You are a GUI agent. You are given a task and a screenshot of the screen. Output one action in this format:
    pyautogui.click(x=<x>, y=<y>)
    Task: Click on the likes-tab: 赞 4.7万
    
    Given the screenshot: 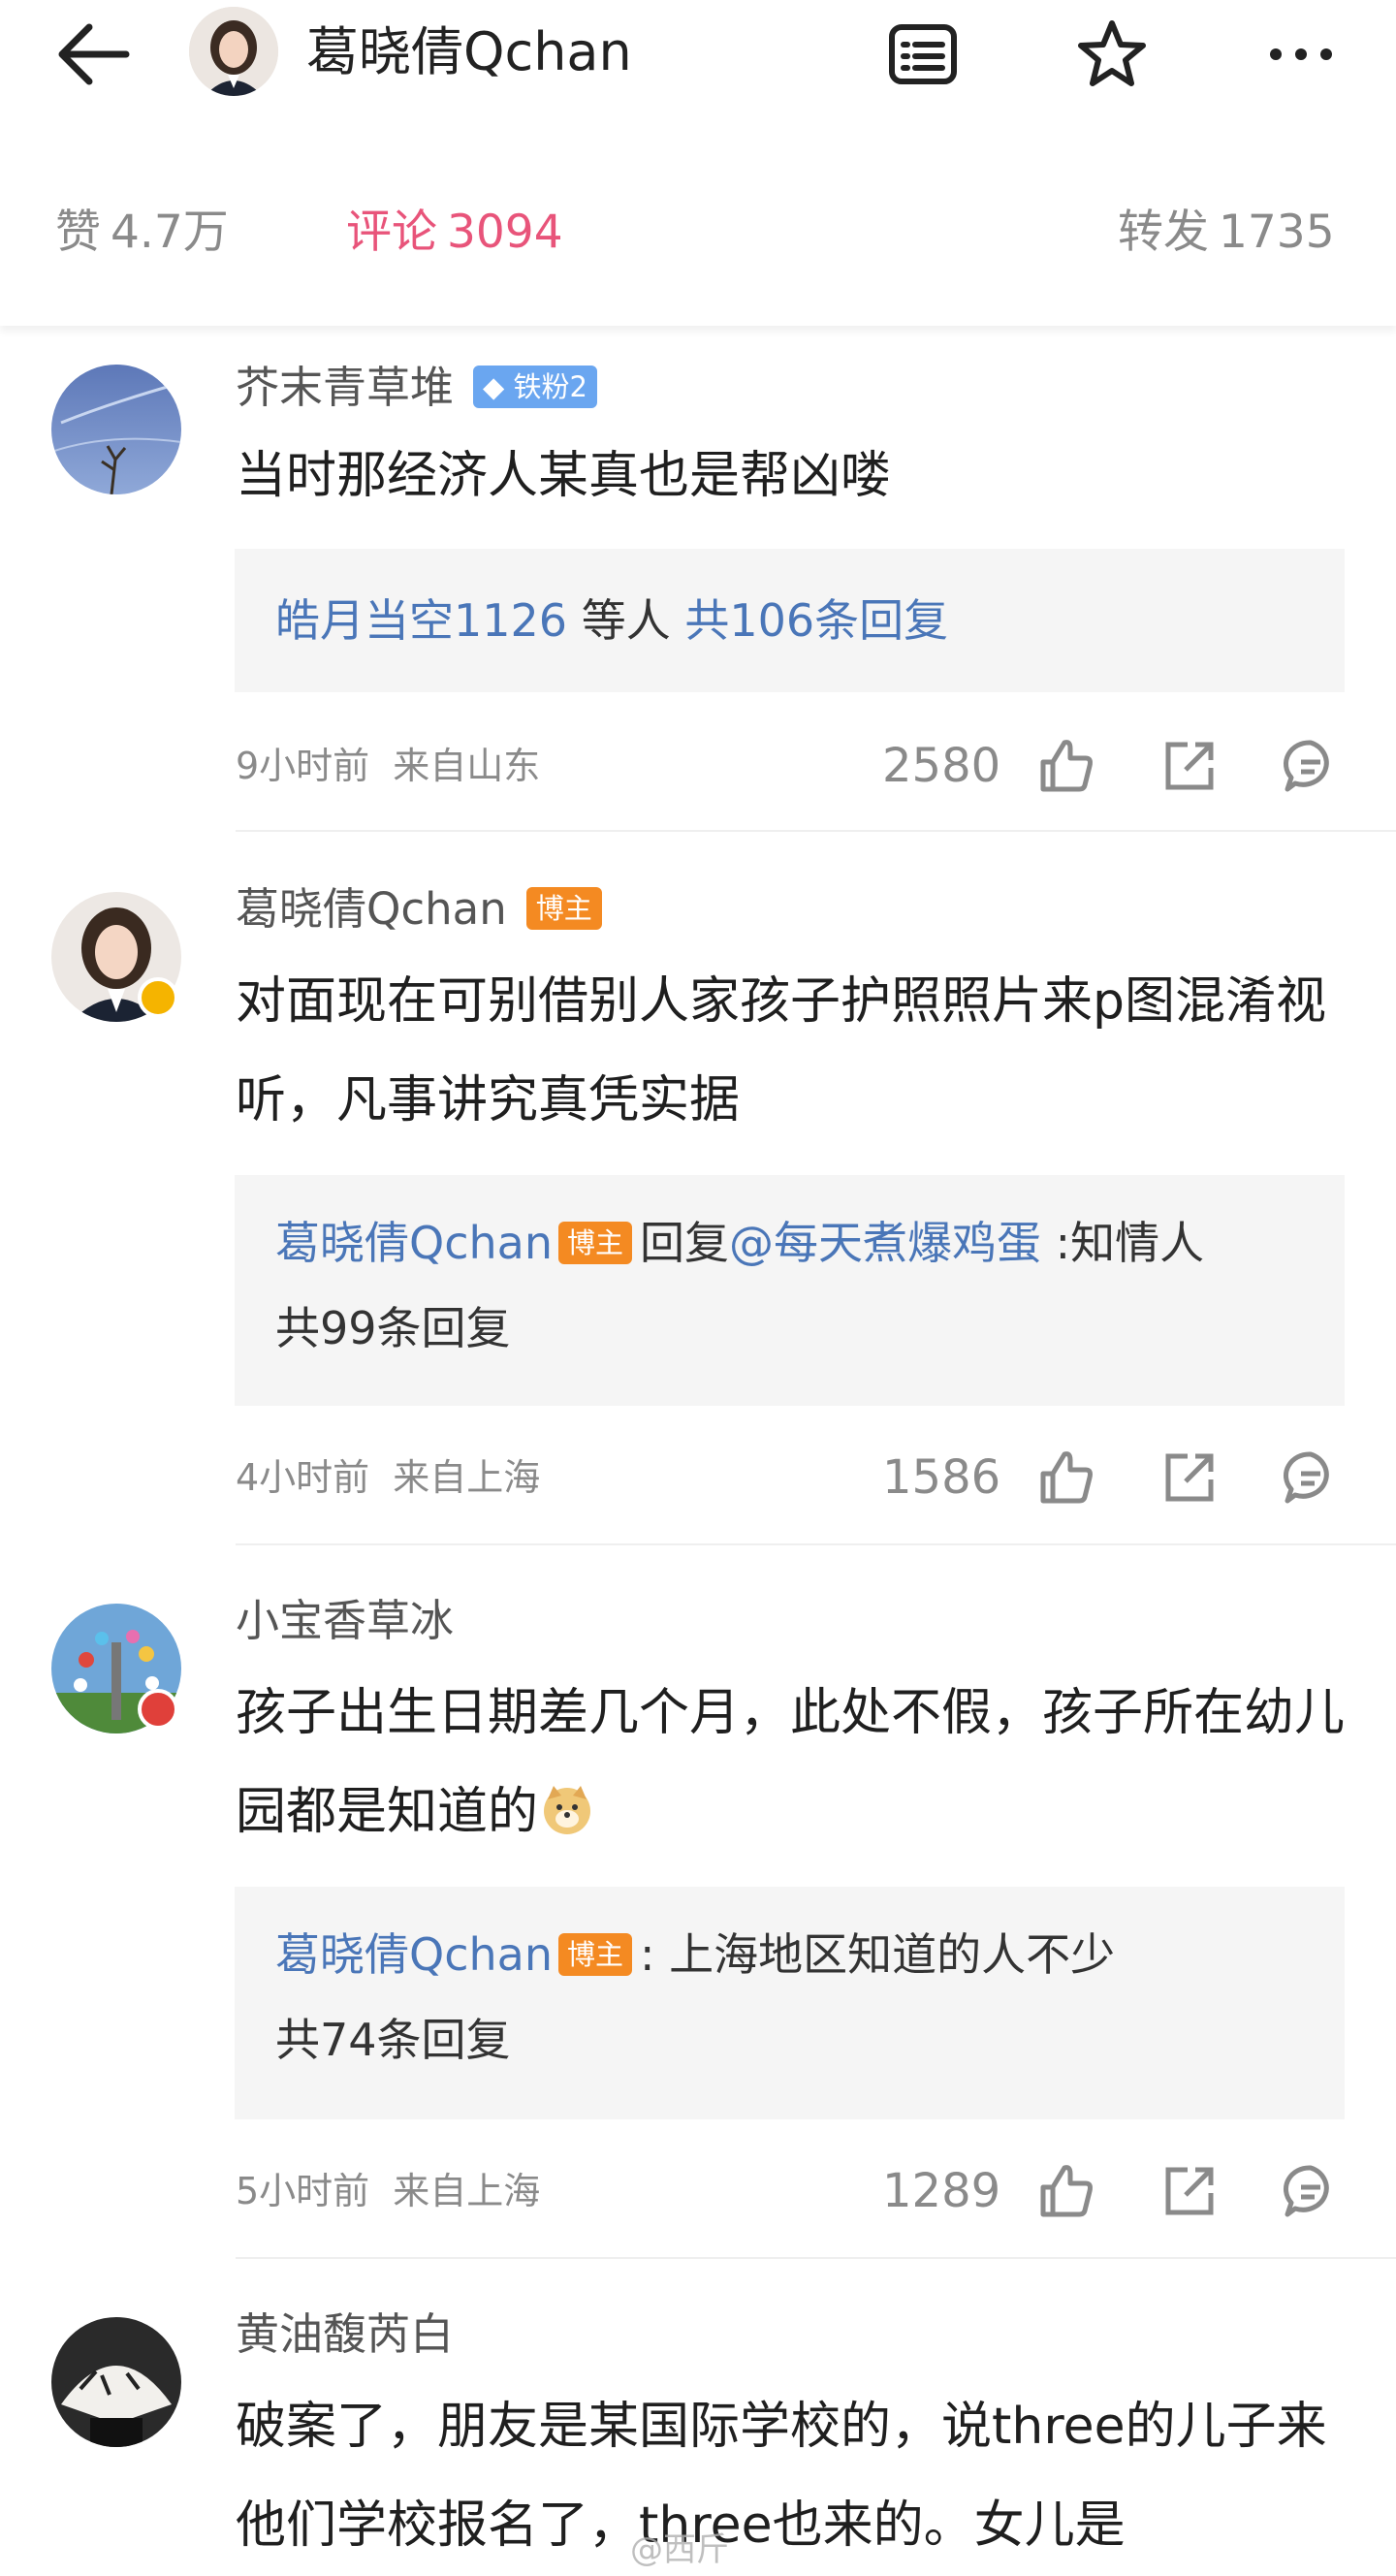 What is the action you would take?
    pyautogui.click(x=142, y=233)
    